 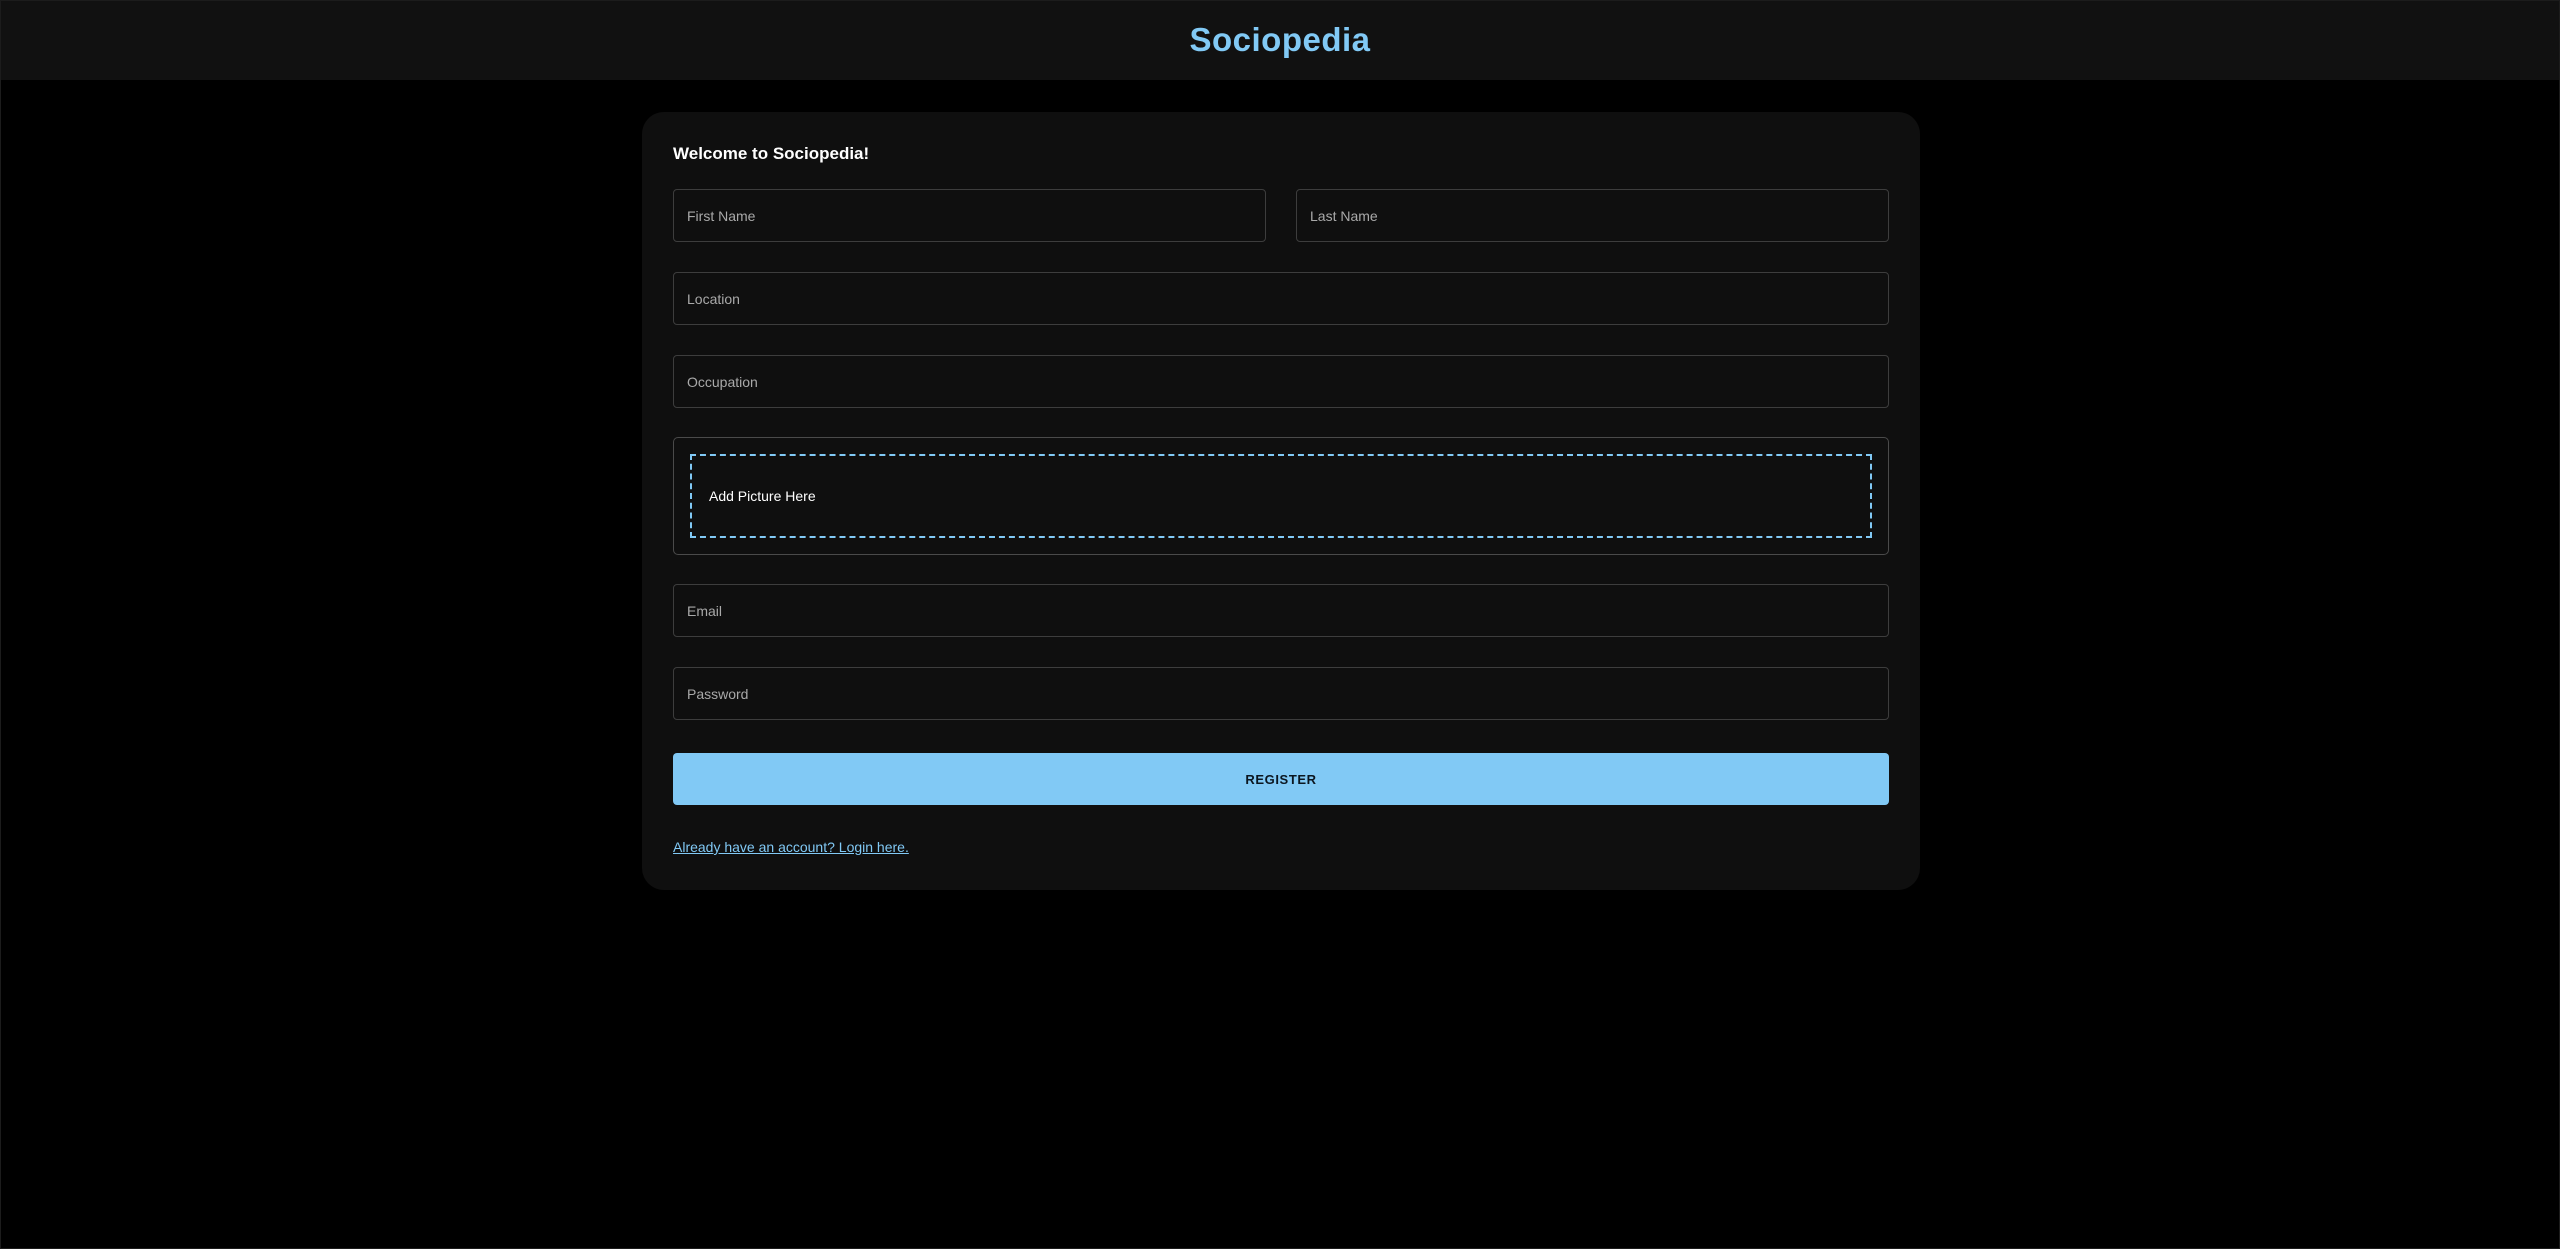 I want to click on login-link: Already have an account? Login here., so click(x=791, y=847).